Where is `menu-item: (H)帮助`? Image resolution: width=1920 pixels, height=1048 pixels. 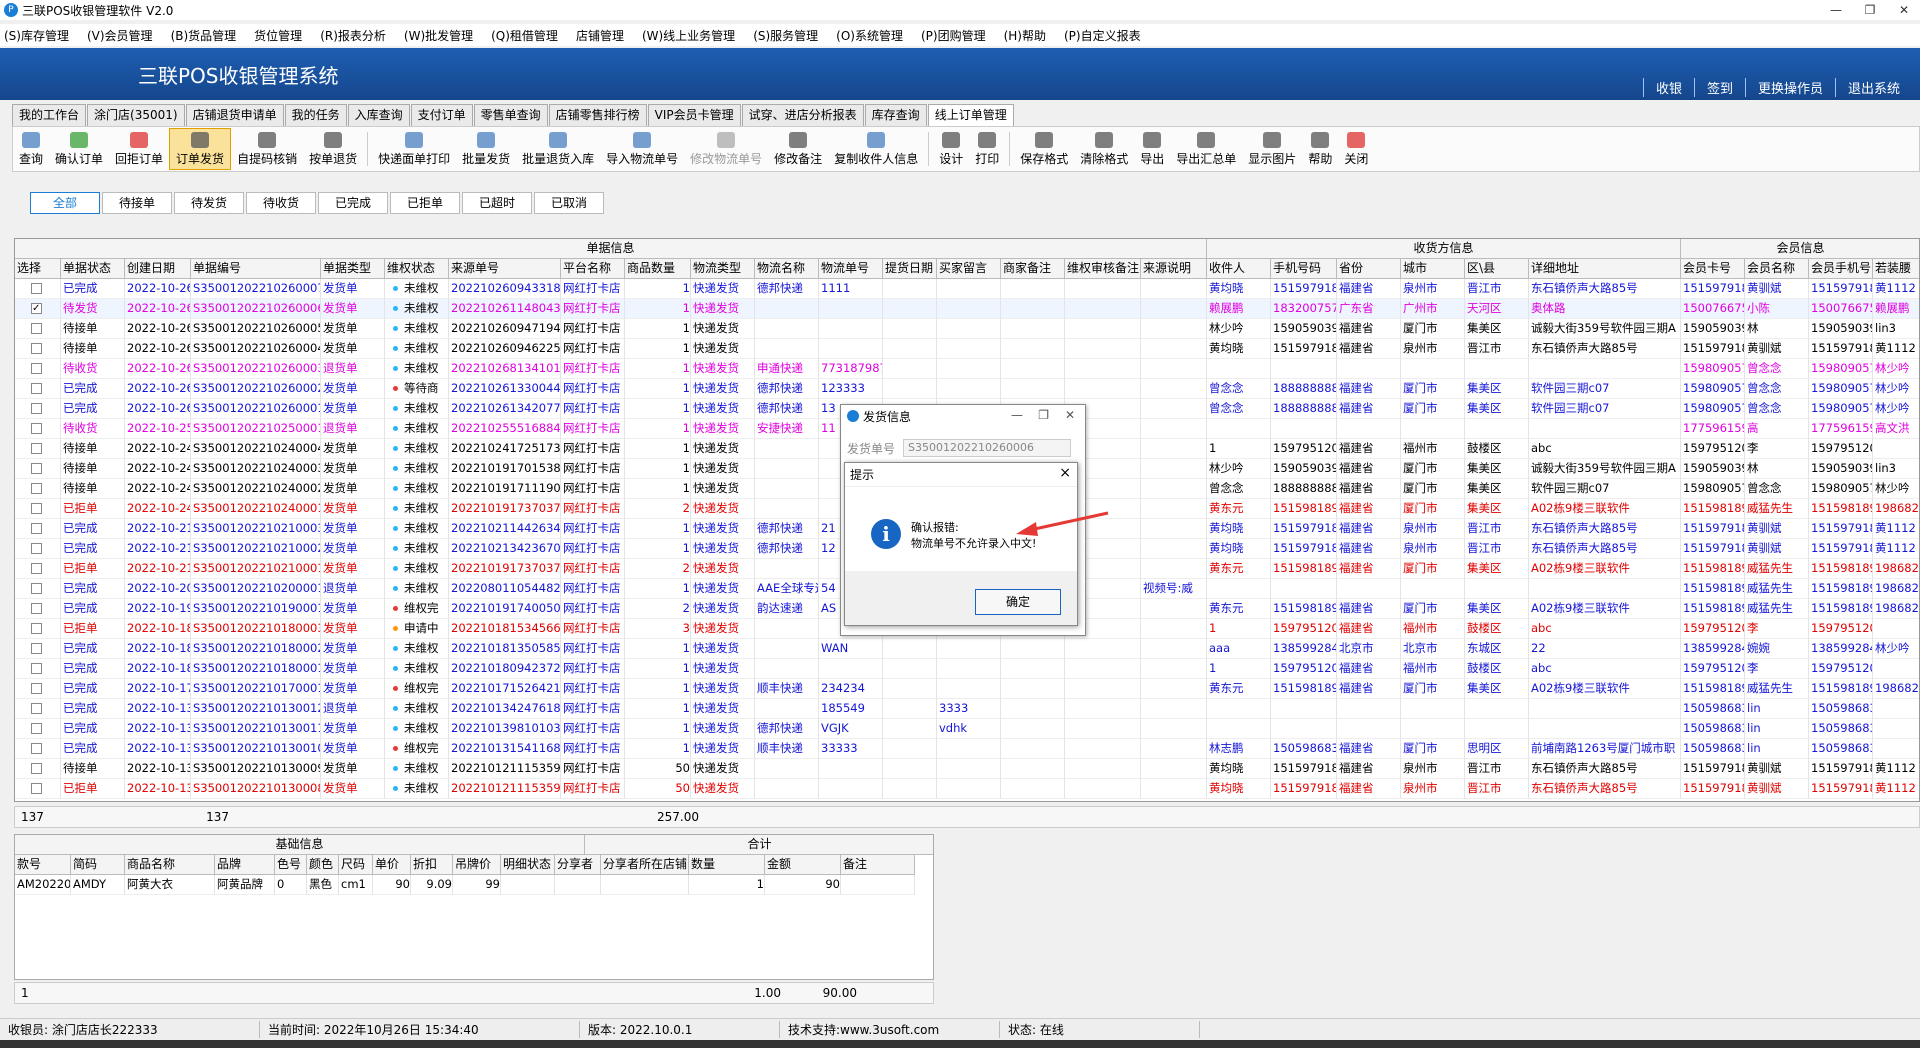
menu-item: (H)帮助 is located at coordinates (1025, 35).